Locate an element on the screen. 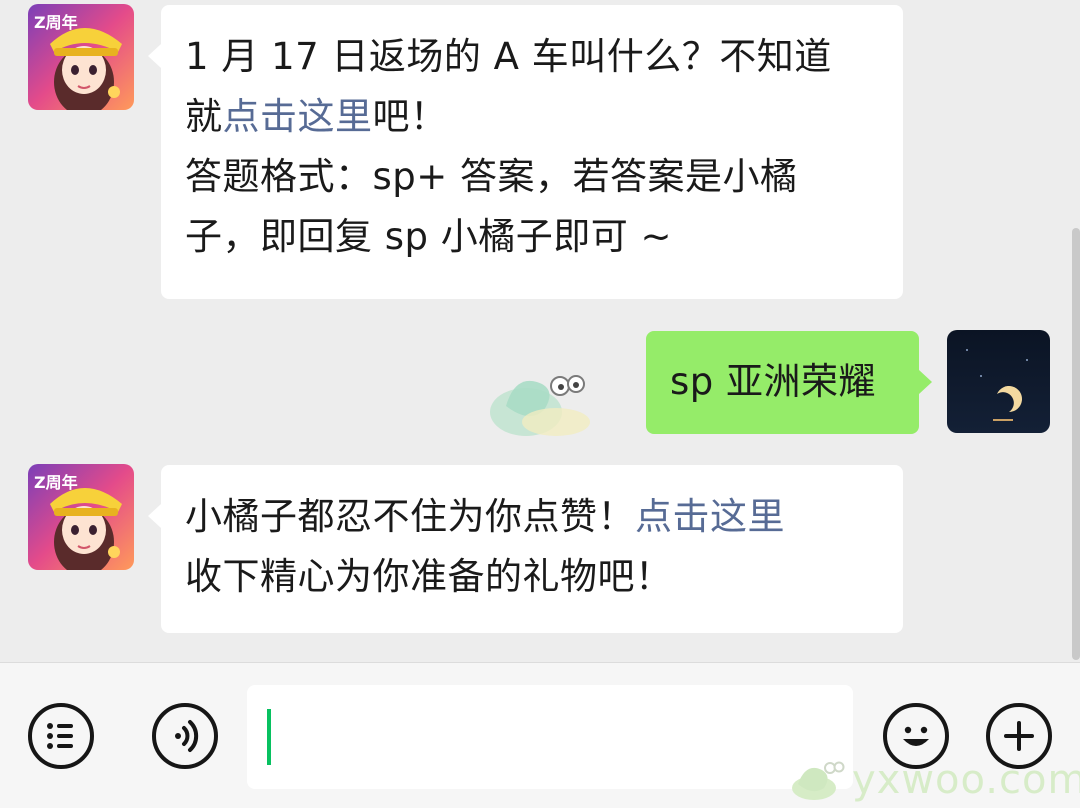 Image resolution: width=1080 pixels, height=808 pixels. message-text: 就 is located at coordinates (204, 116).